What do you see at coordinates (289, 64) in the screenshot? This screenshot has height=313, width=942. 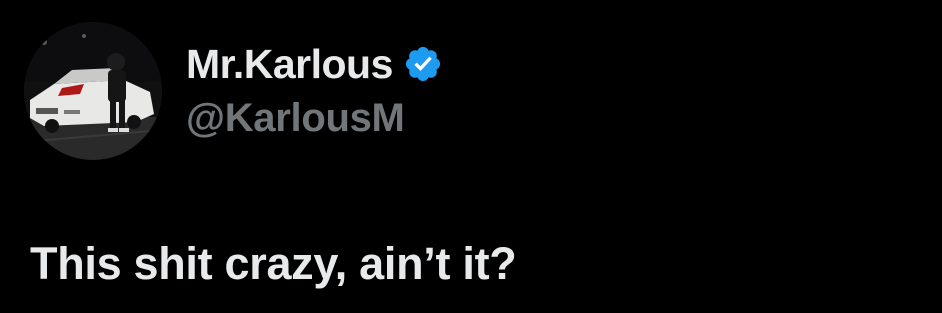 I see `display-name: Mr.Karlous` at bounding box center [289, 64].